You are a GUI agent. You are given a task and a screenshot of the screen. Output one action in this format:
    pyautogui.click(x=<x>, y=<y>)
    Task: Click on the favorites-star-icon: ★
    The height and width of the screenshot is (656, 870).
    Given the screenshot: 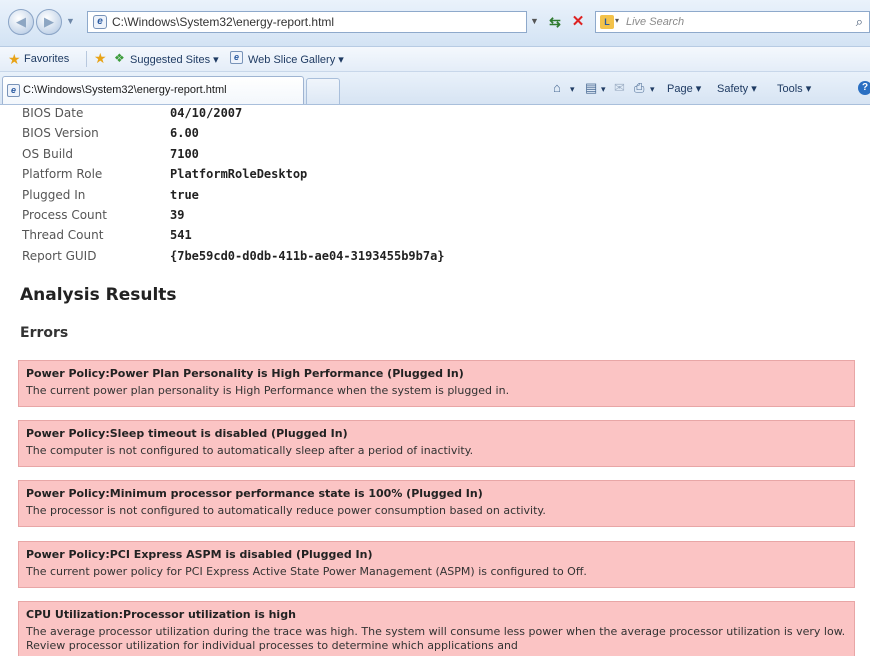 What is the action you would take?
    pyautogui.click(x=14, y=59)
    